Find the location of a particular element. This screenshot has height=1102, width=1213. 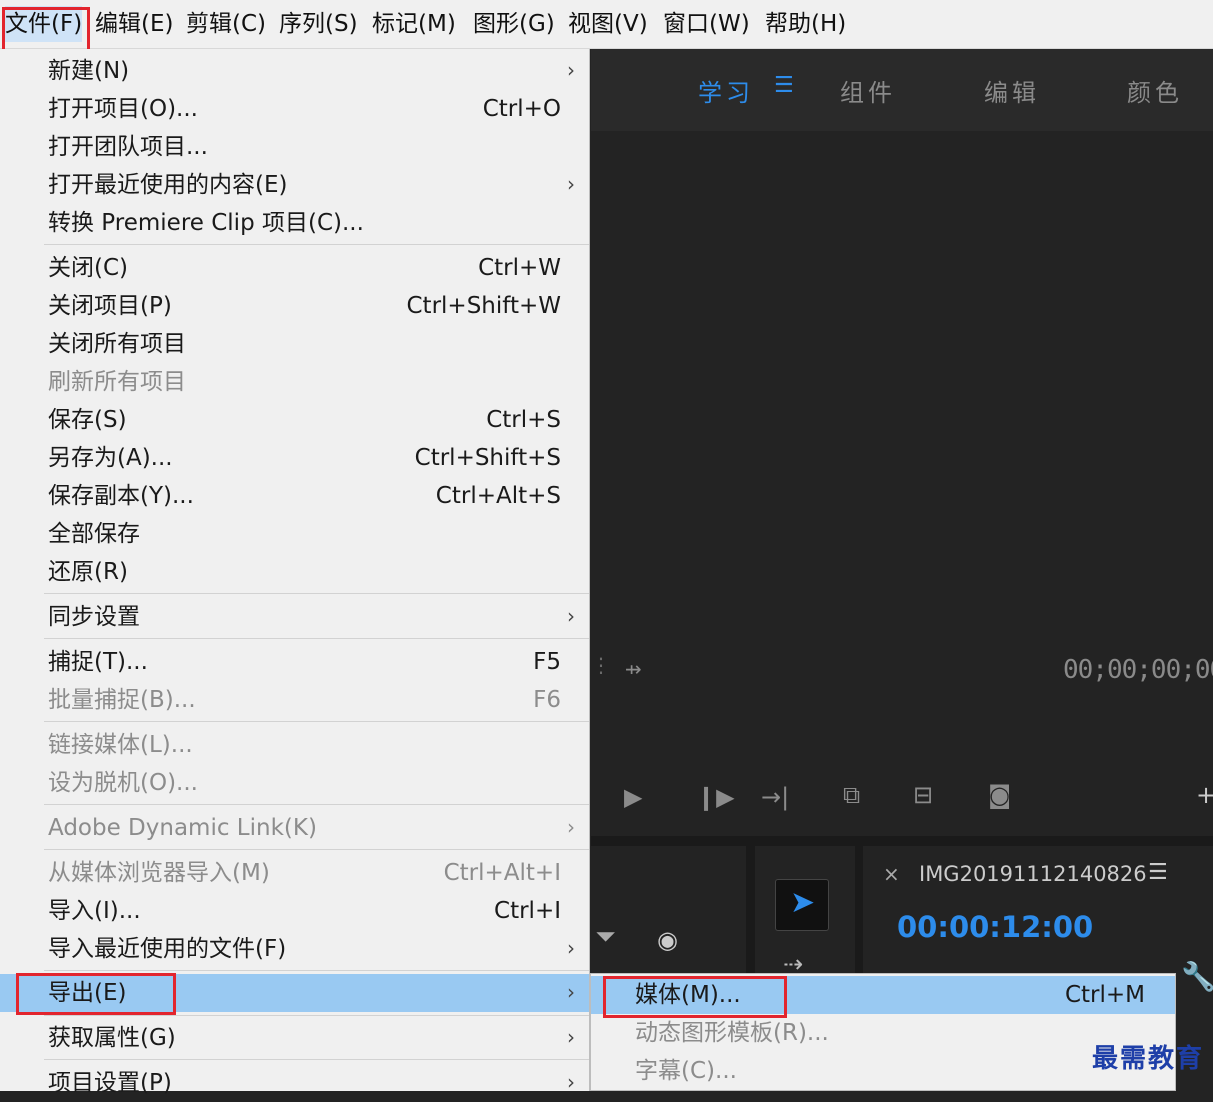

play-icon: ▶ is located at coordinates (633, 797).